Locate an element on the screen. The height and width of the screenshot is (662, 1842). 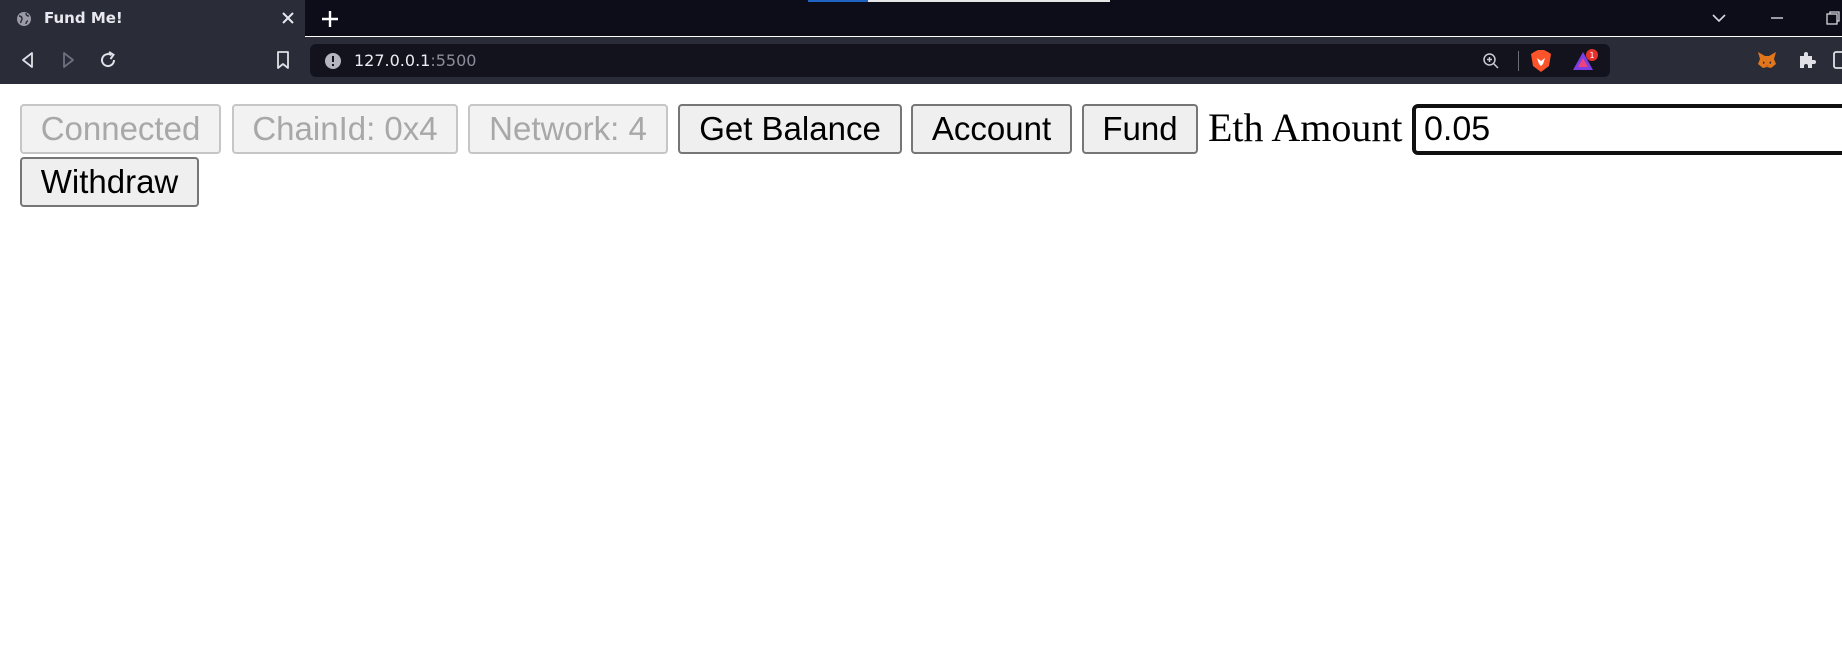
get-balance-button: Get Balance is located at coordinates (790, 129).